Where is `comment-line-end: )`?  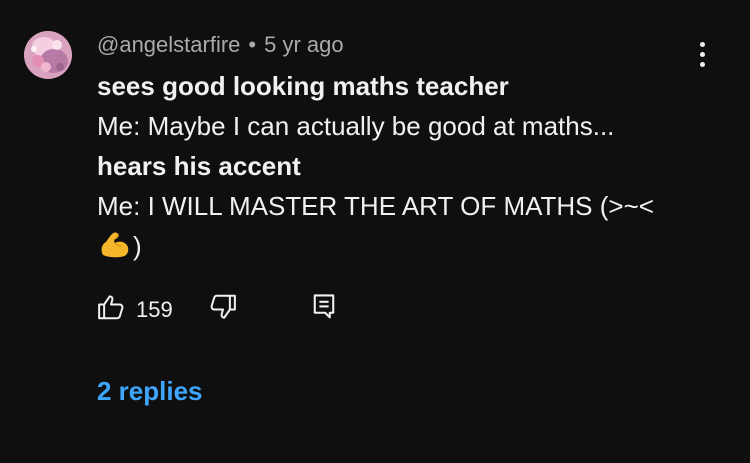
comment-line-end: ) is located at coordinates (137, 246).